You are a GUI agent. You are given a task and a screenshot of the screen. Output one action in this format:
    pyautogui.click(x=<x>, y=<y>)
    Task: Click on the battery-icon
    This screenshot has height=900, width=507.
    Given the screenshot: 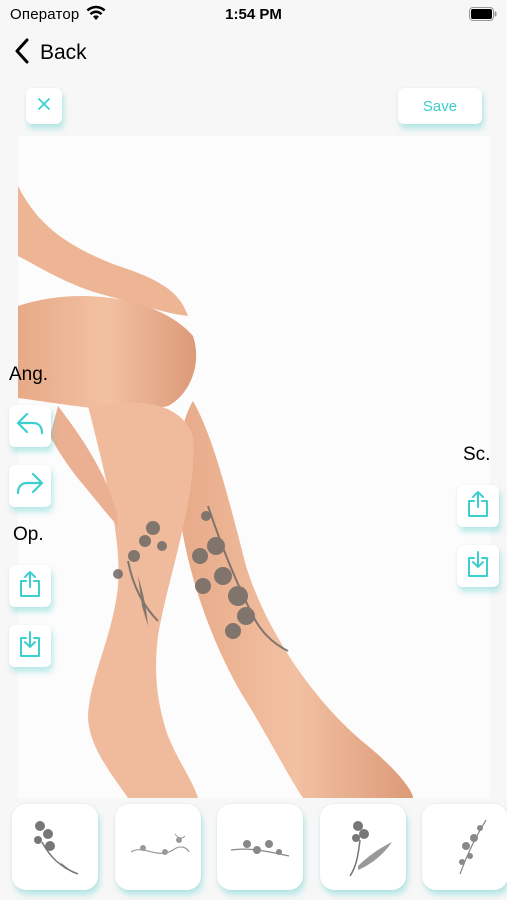 What is the action you would take?
    pyautogui.click(x=483, y=16)
    